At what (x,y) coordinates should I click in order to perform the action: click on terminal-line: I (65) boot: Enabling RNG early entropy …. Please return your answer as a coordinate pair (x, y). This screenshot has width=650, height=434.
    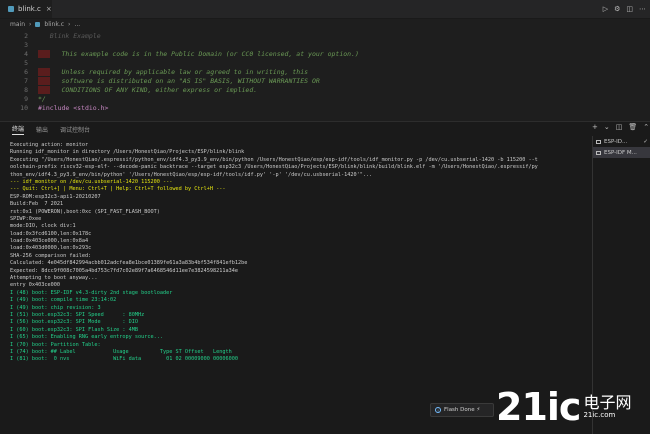
    Looking at the image, I should click on (87, 337).